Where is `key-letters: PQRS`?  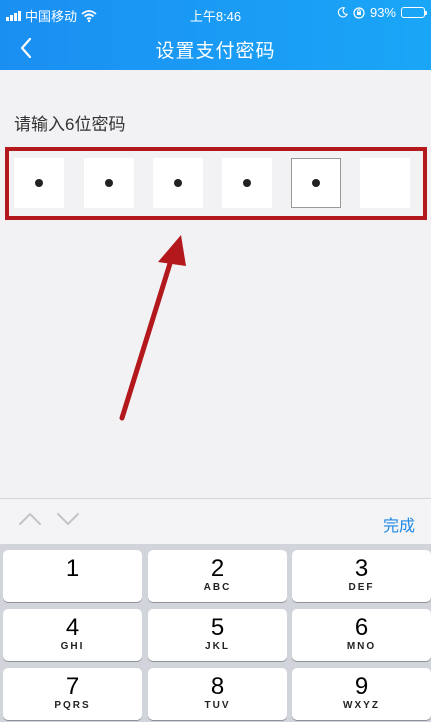 key-letters: PQRS is located at coordinates (72, 705).